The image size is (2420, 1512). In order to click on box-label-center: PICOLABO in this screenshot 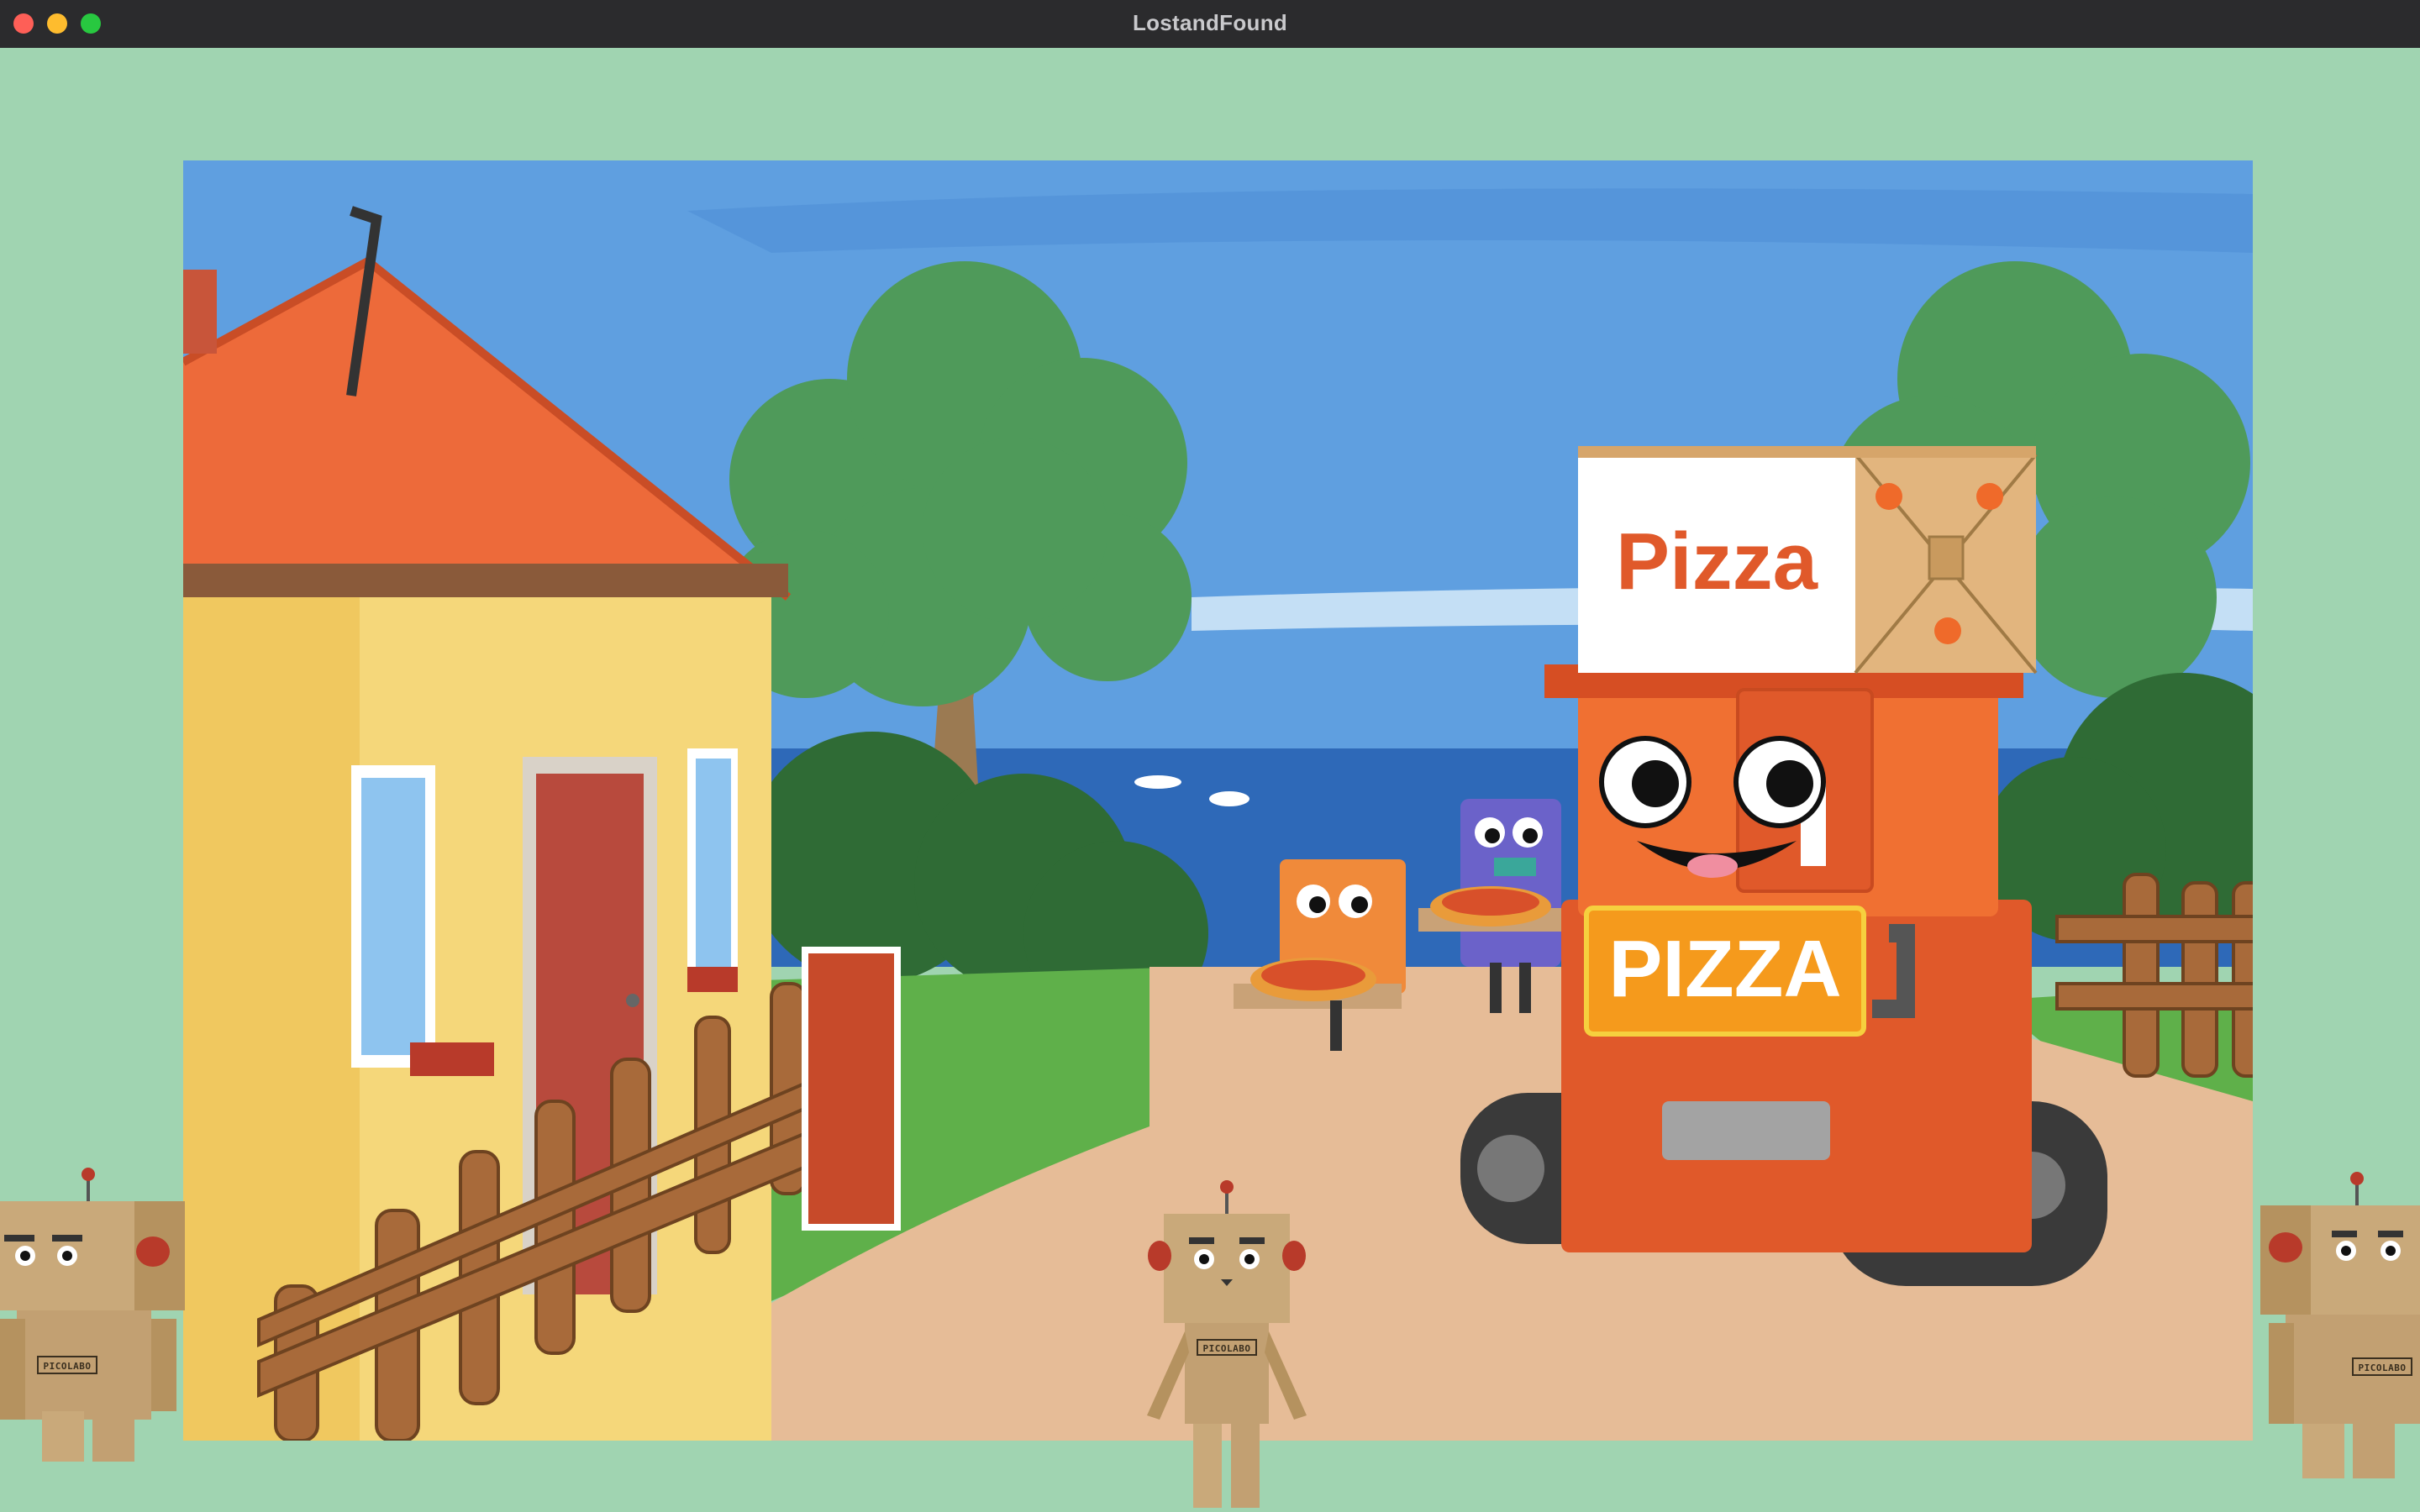, I will do `click(1227, 1348)`.